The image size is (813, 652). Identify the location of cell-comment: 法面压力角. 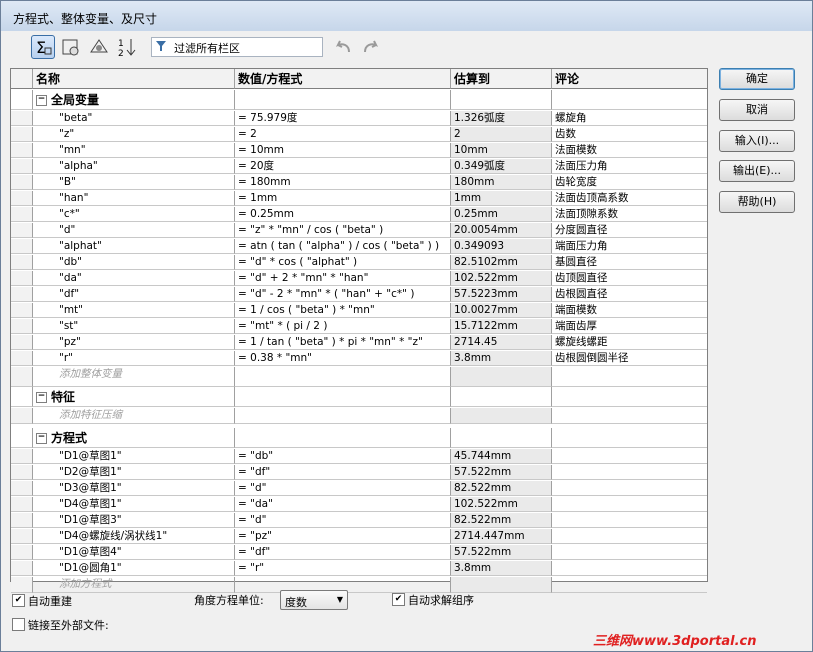
(629, 166).